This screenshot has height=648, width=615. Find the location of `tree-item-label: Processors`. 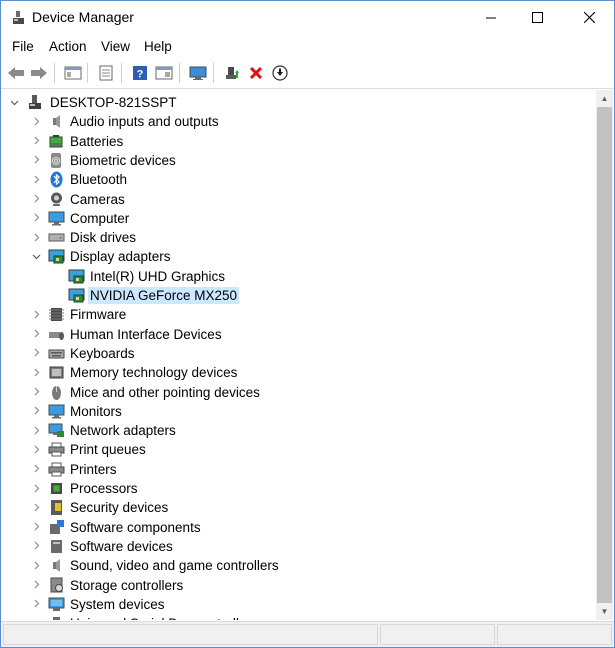

tree-item-label: Processors is located at coordinates (104, 488).